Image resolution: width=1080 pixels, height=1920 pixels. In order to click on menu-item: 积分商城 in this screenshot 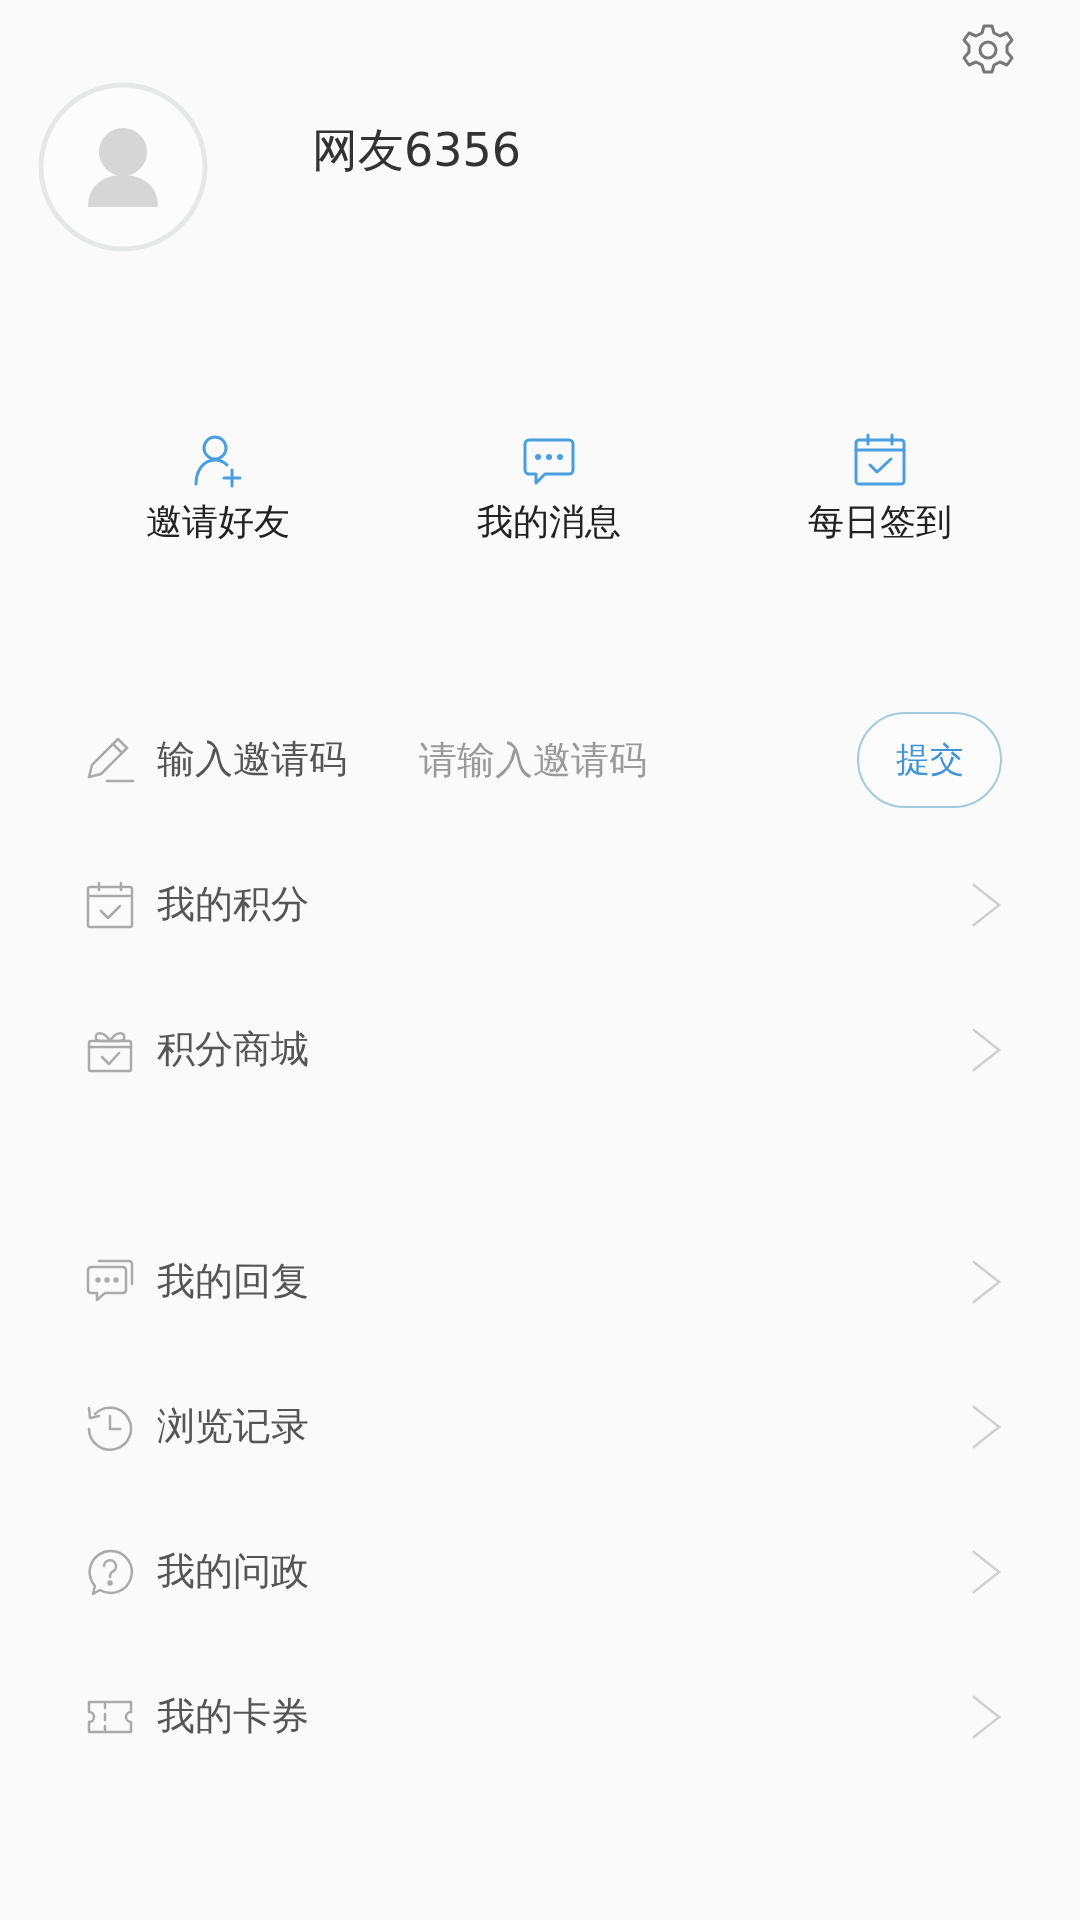, I will do `click(540, 1049)`.